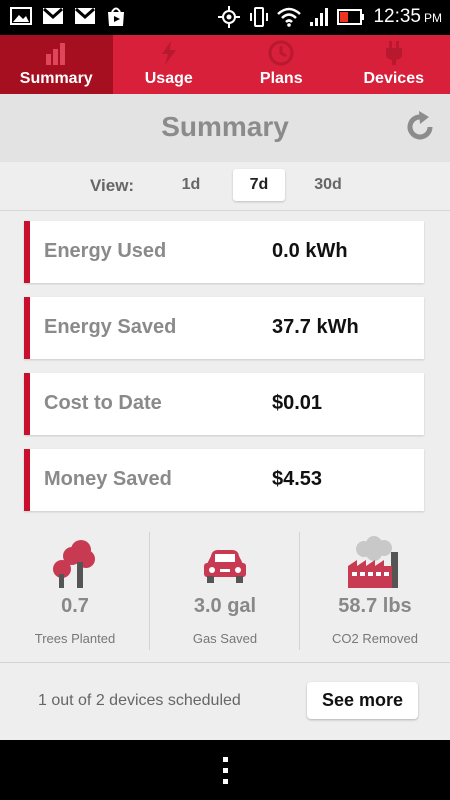  Describe the element at coordinates (112, 185) in the screenshot. I see `view-label: View:` at that location.